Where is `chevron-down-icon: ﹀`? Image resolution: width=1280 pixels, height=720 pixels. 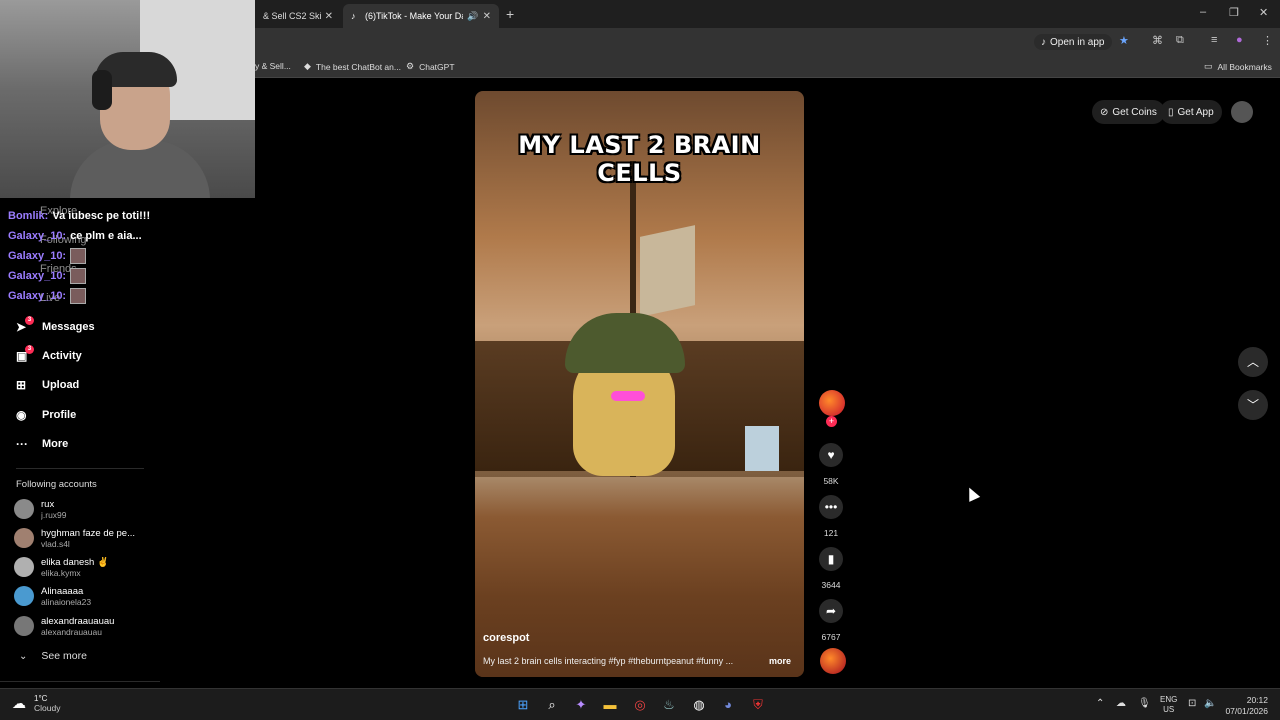 chevron-down-icon: ﹀ is located at coordinates (1252, 405).